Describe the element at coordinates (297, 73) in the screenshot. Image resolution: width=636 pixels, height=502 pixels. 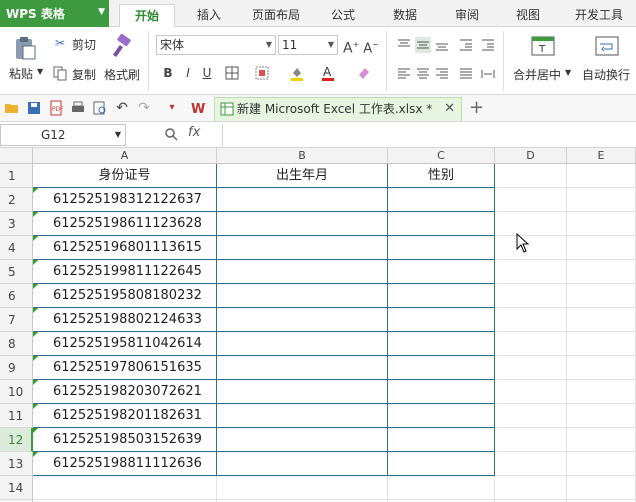
I see `fill-color-icon` at that location.